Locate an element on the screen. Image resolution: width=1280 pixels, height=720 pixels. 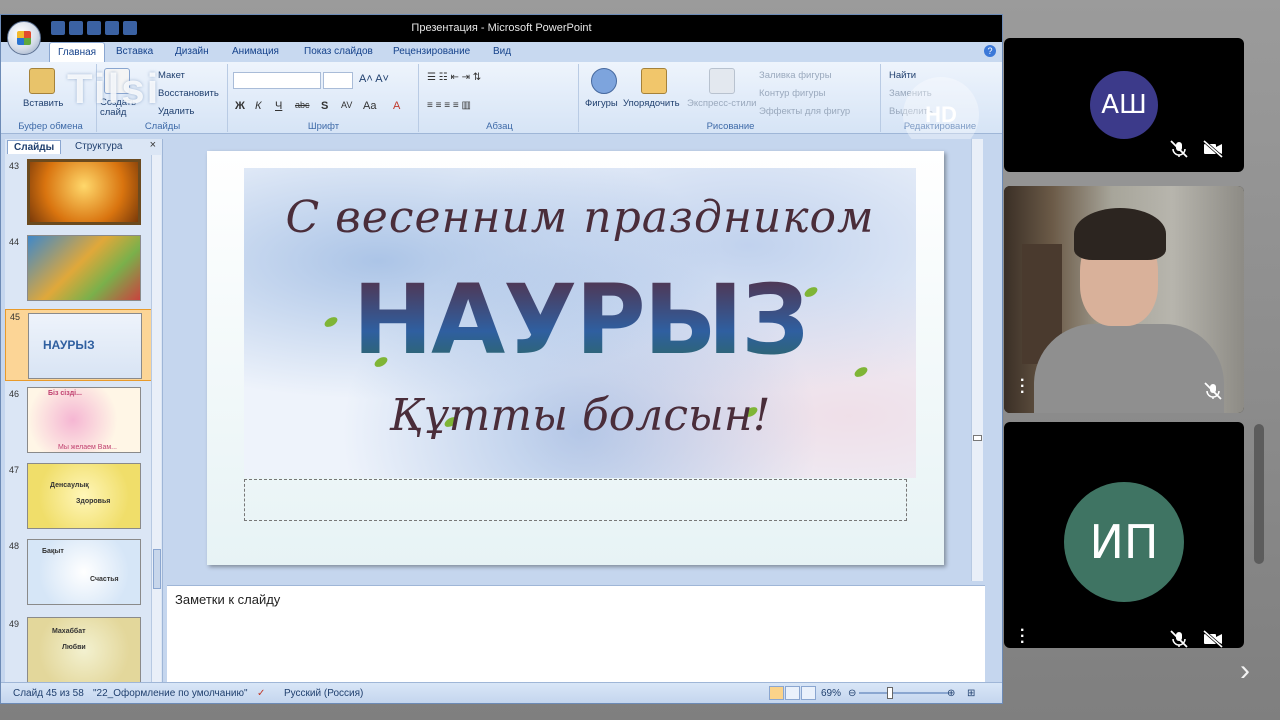
group-label-font: Шрифт is located at coordinates (323, 126).